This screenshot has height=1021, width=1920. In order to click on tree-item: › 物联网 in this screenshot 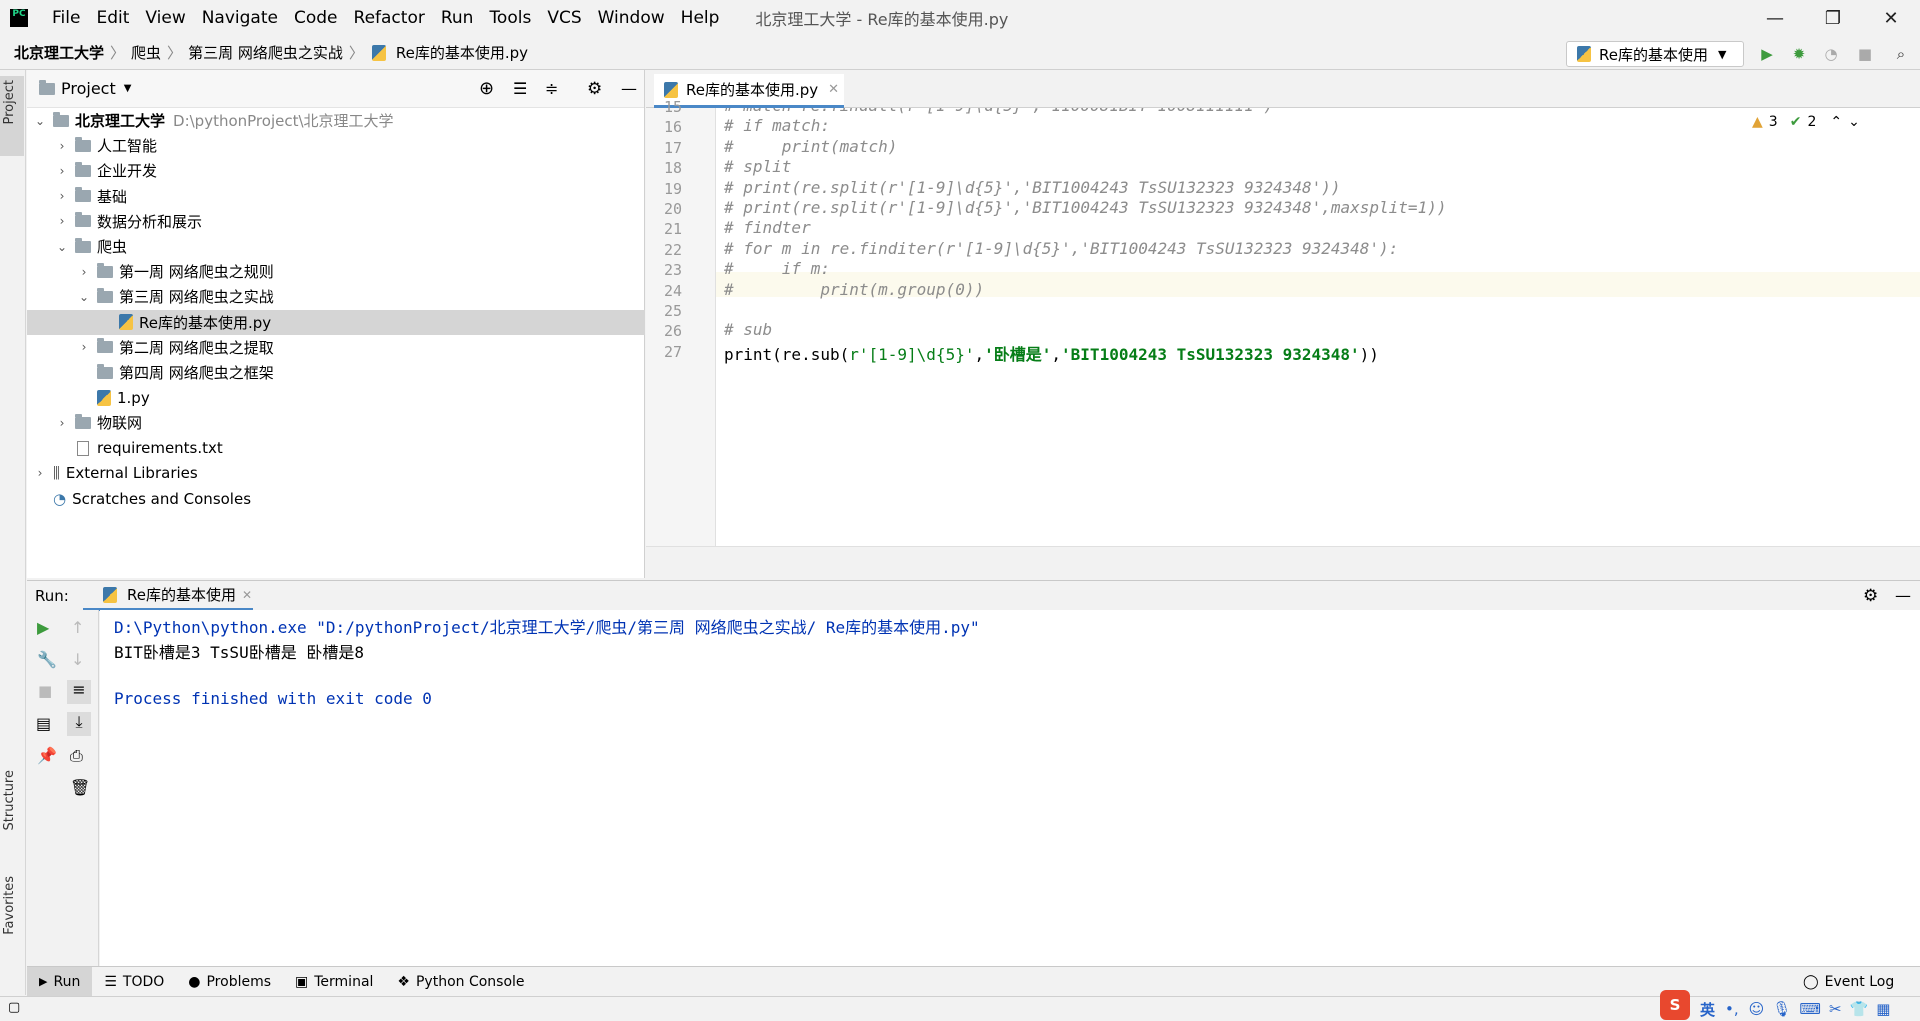, I will do `click(336, 422)`.